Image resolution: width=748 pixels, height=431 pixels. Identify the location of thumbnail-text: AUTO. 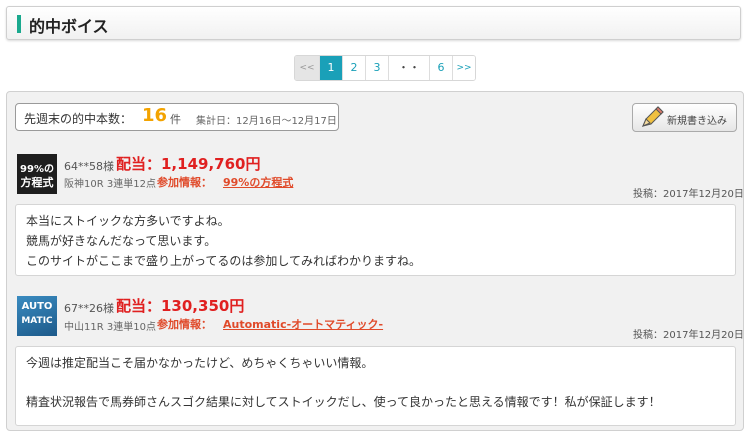
(37, 306).